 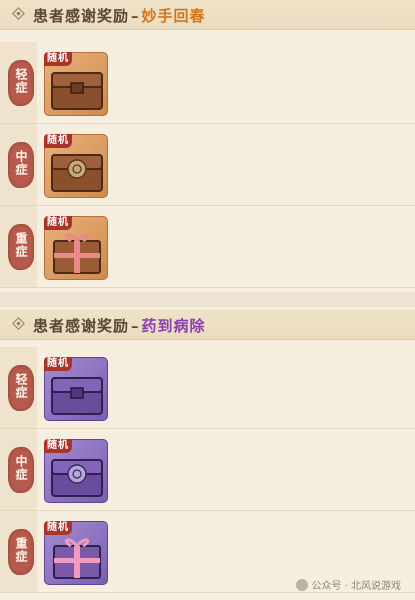 What do you see at coordinates (119, 326) in the screenshot?
I see `section-title: 患者感谢奖励 – 药到病除` at bounding box center [119, 326].